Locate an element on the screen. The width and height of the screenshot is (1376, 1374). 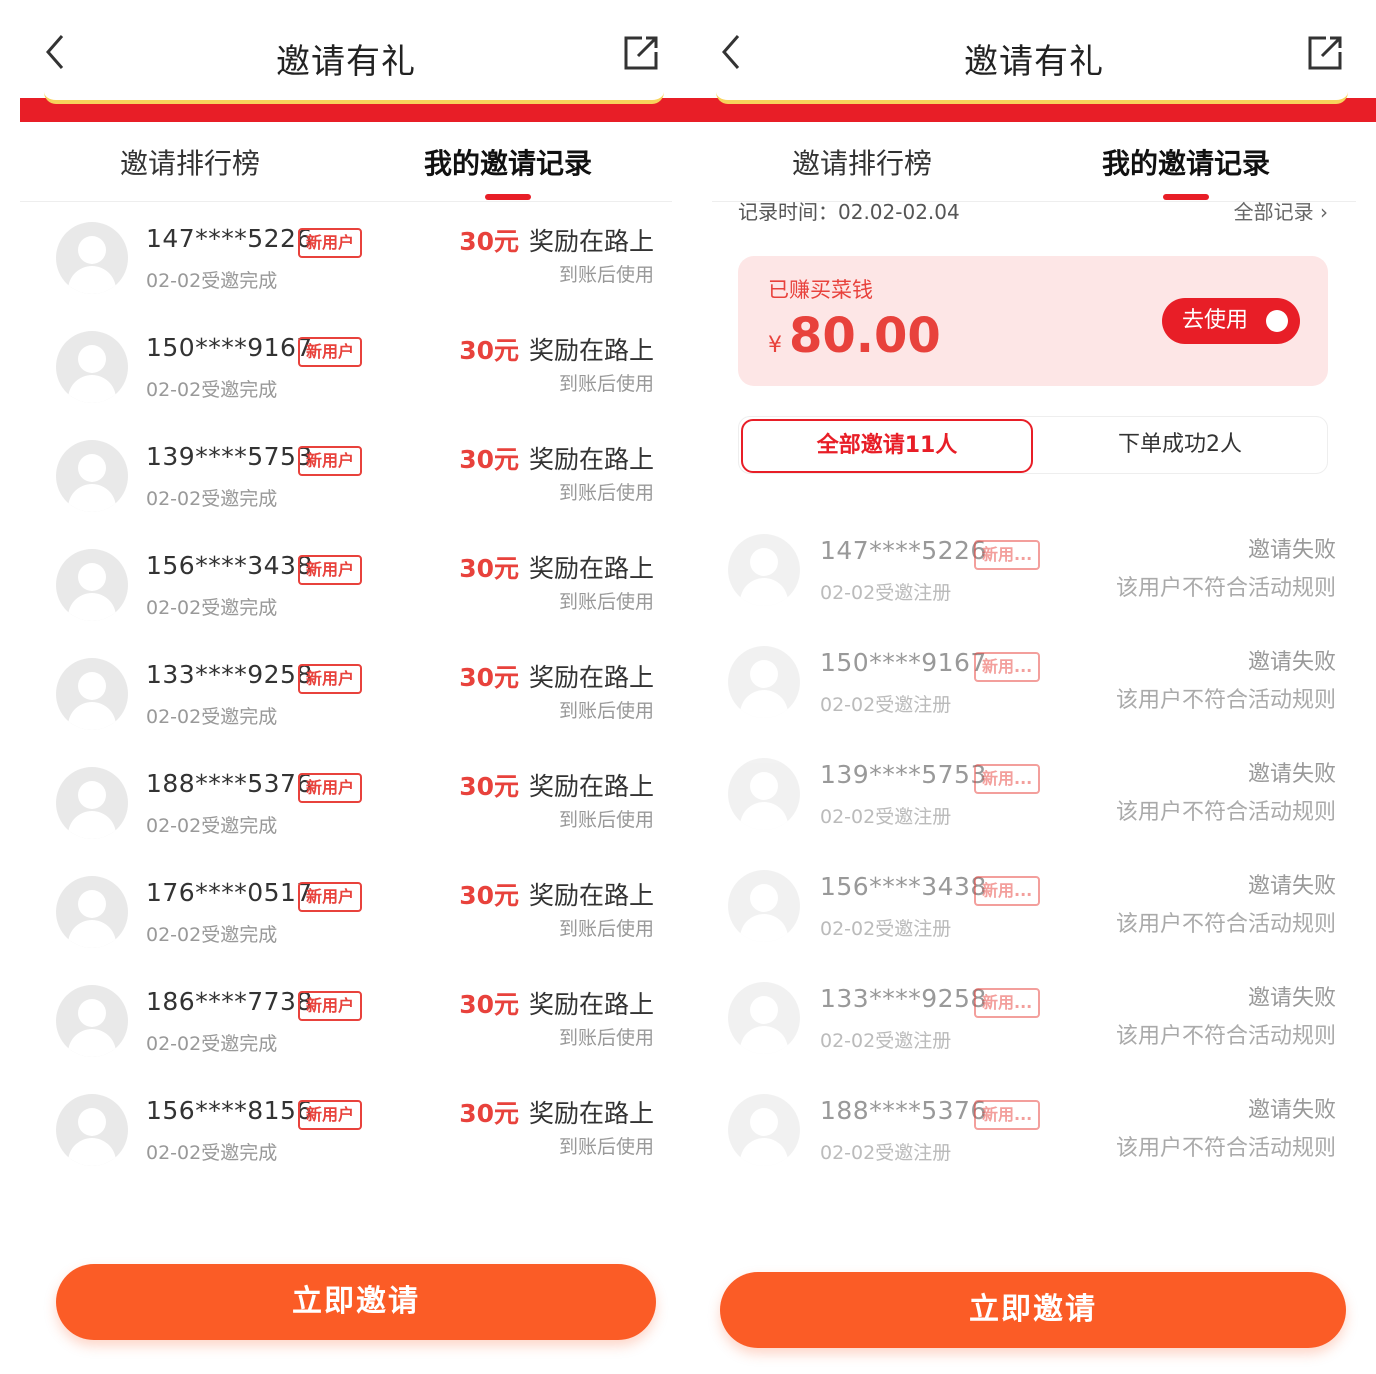
record-time: 记录时间：02.02-02.04 is located at coordinates (849, 212).